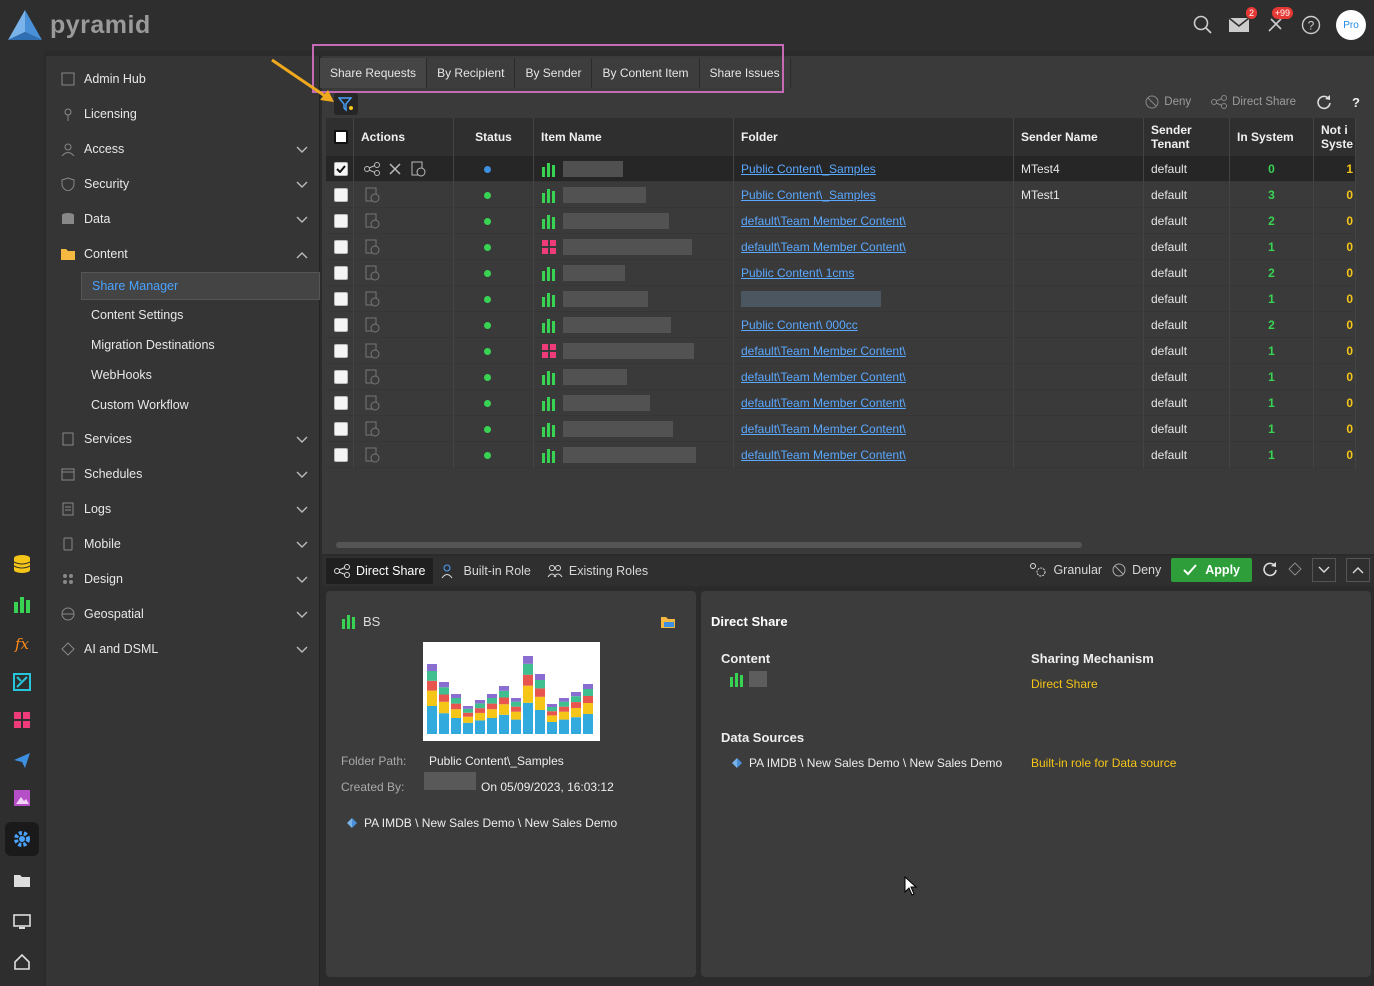  What do you see at coordinates (1278, 21) in the screenshot?
I see `alerts-icon: +99` at bounding box center [1278, 21].